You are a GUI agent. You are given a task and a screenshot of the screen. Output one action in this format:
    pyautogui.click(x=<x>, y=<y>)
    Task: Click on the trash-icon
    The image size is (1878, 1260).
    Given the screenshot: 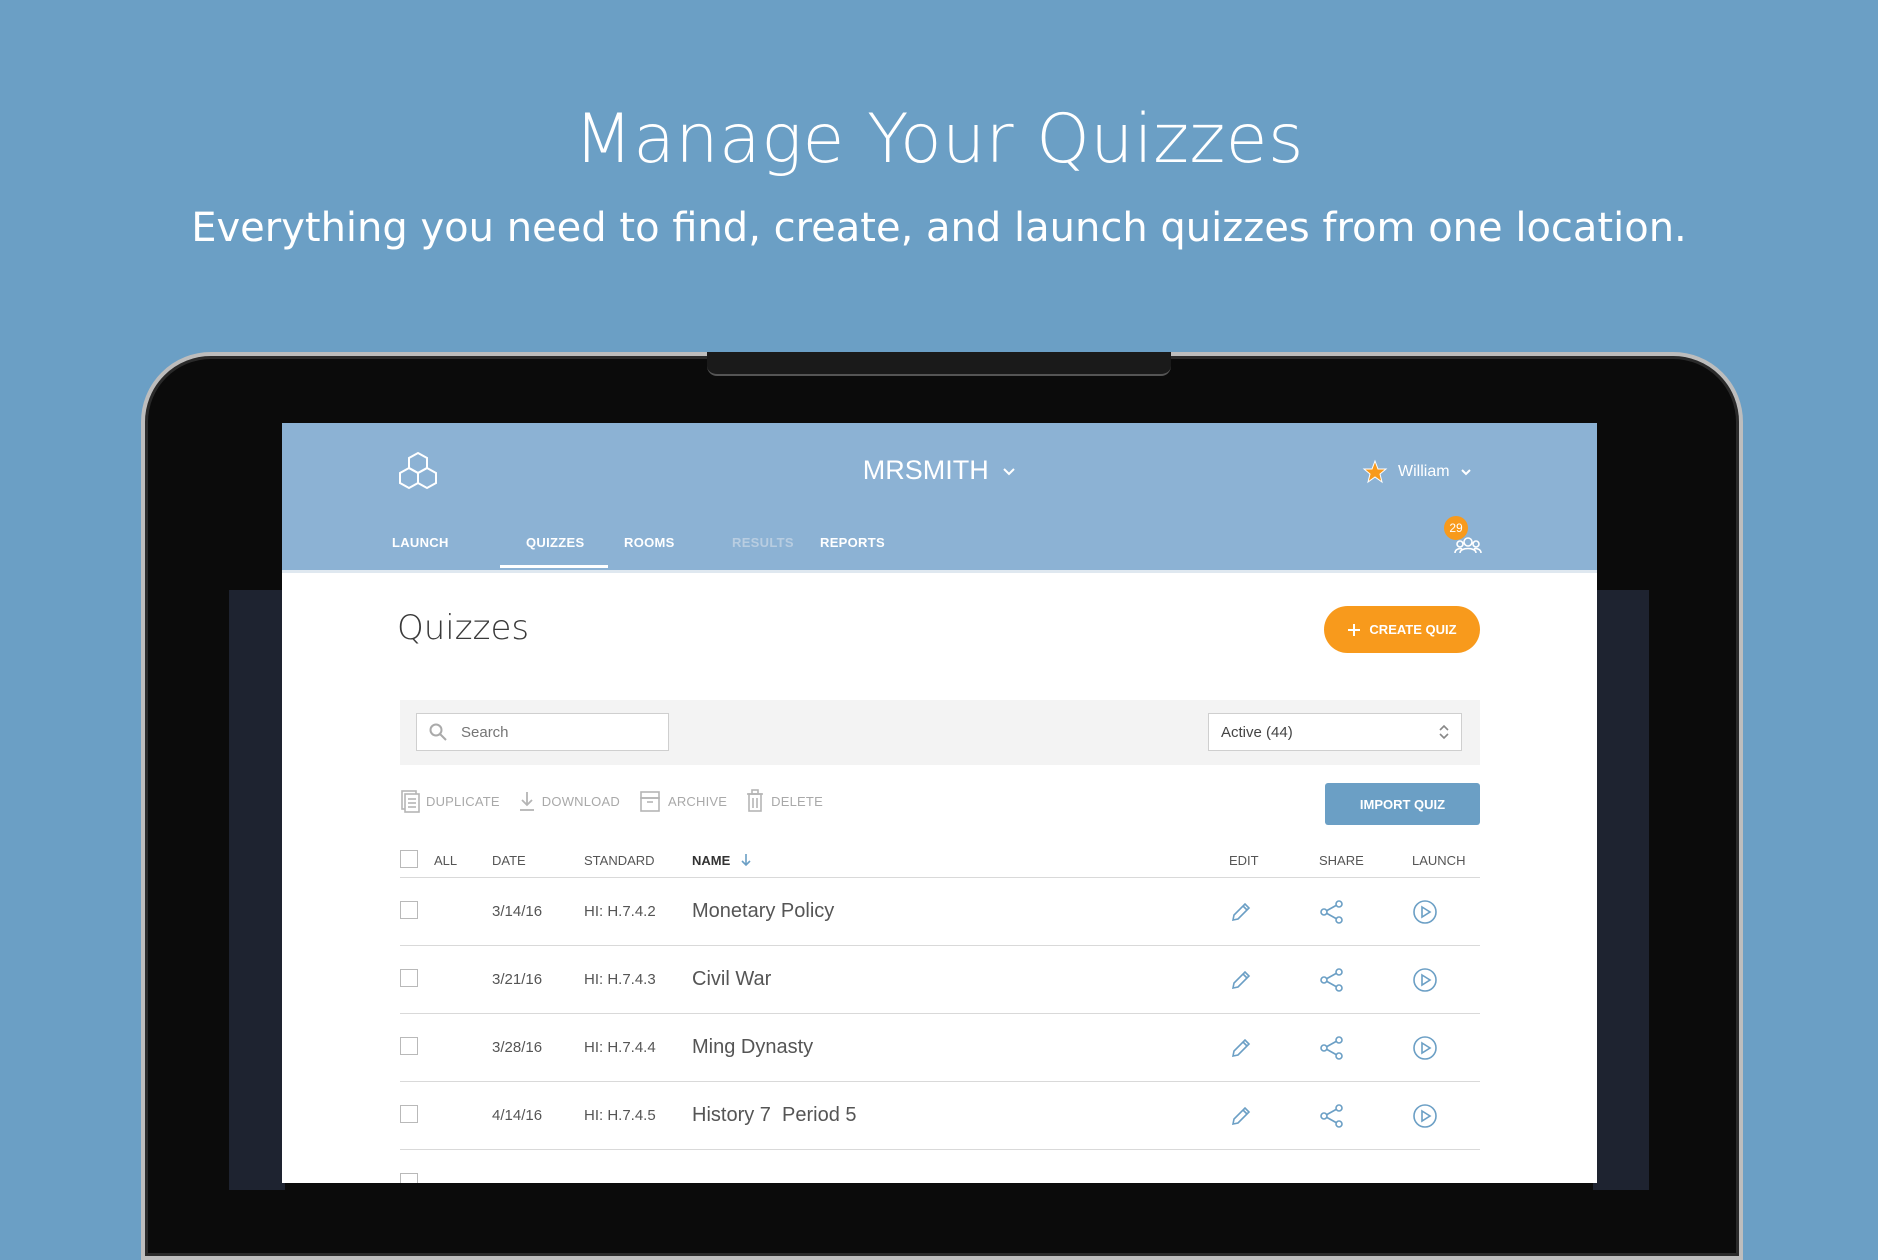 What is the action you would take?
    pyautogui.click(x=755, y=800)
    